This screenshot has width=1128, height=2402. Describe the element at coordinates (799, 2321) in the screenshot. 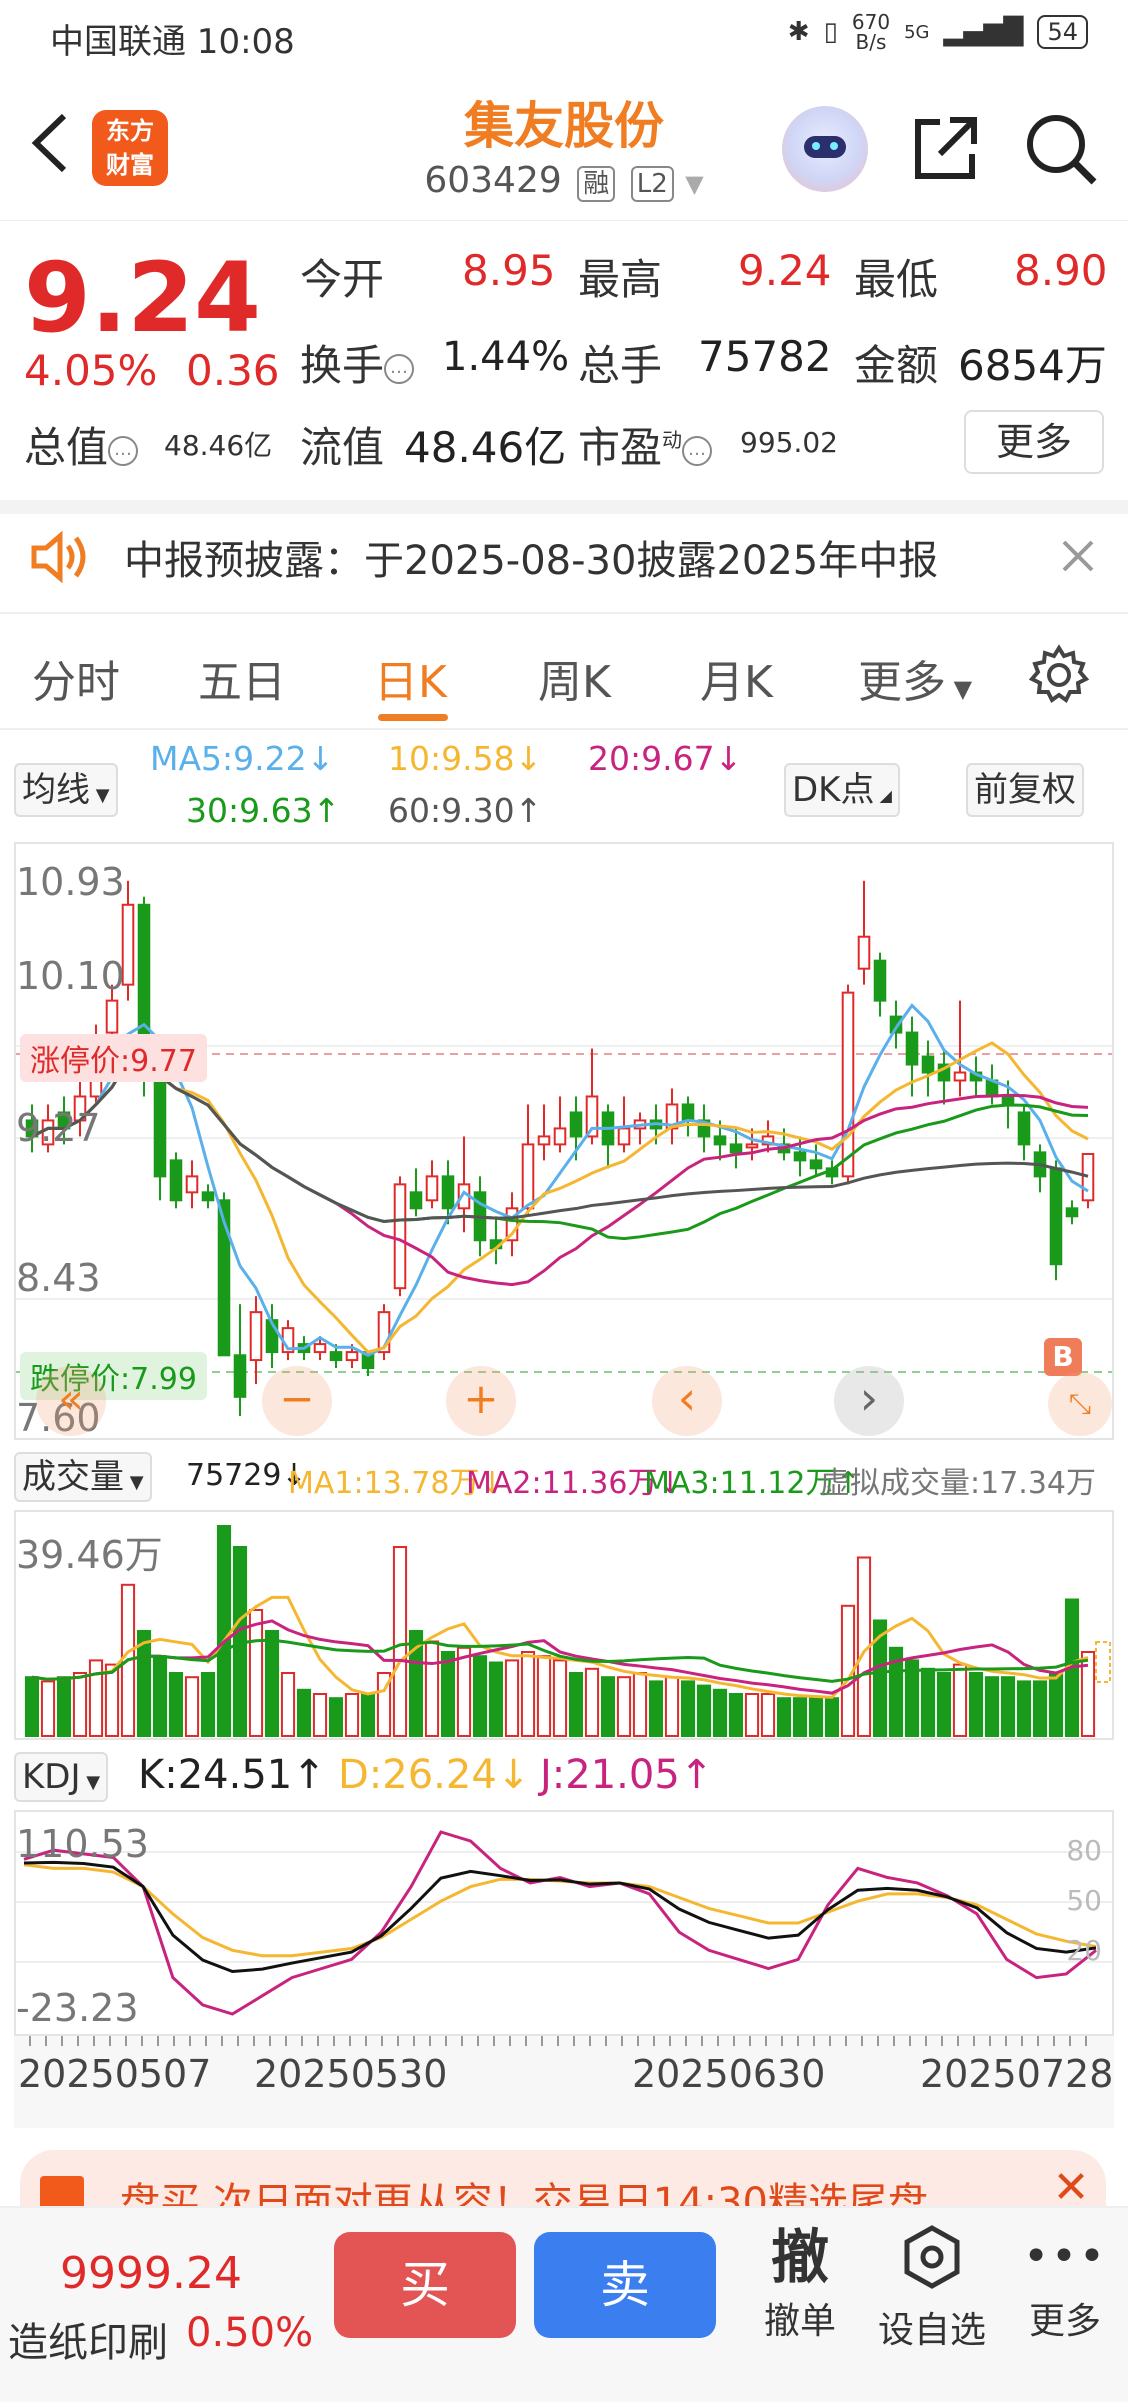

I see `withdraw-label: 撤单` at that location.